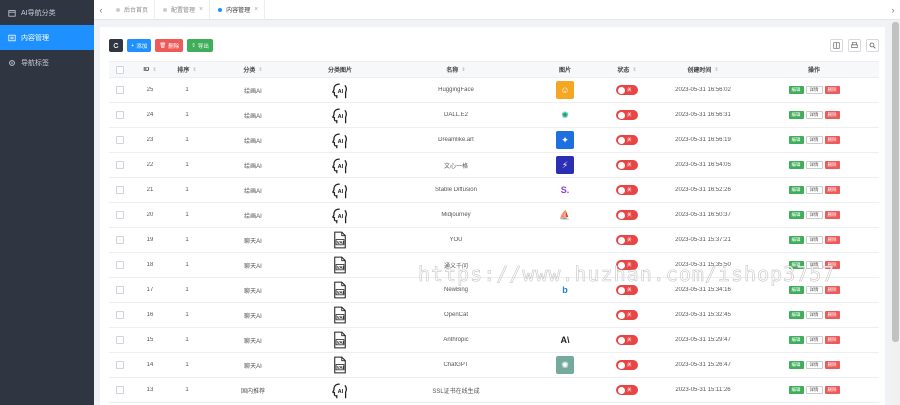 Image resolution: width=900 pixels, height=405 pixels. I want to click on table-row: 19 1 聊天AI VAI YOU 关 2023-05-31 15:37:21 编辑 详情 删除, so click(494, 240).